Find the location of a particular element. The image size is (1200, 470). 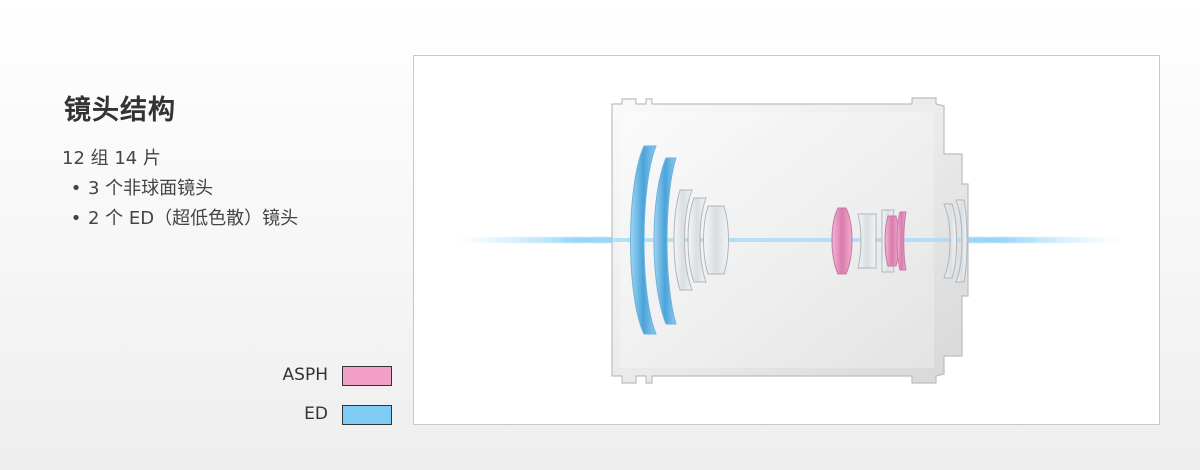

groups-elements-text: 12 组 14 片 is located at coordinates (111, 158).